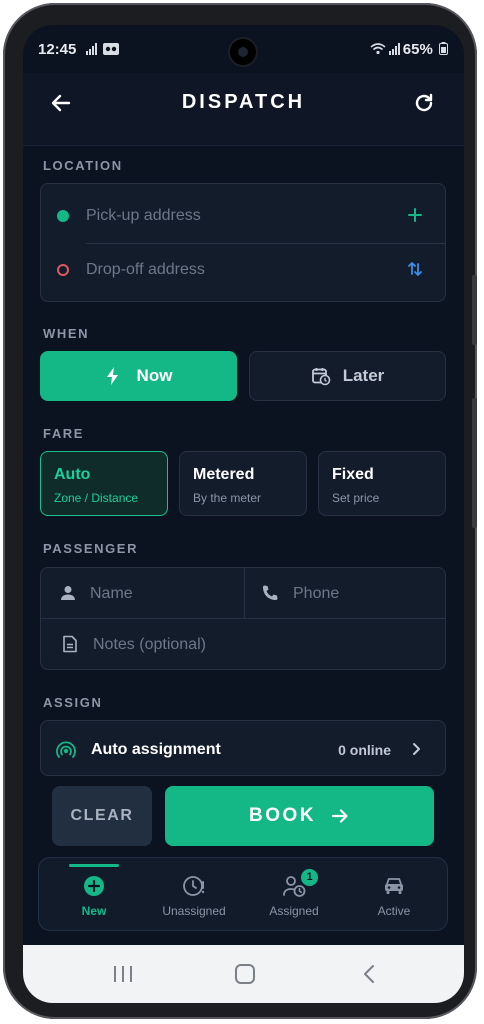  What do you see at coordinates (243, 242) in the screenshot?
I see `location-card: Pick-up address Drop-off address` at bounding box center [243, 242].